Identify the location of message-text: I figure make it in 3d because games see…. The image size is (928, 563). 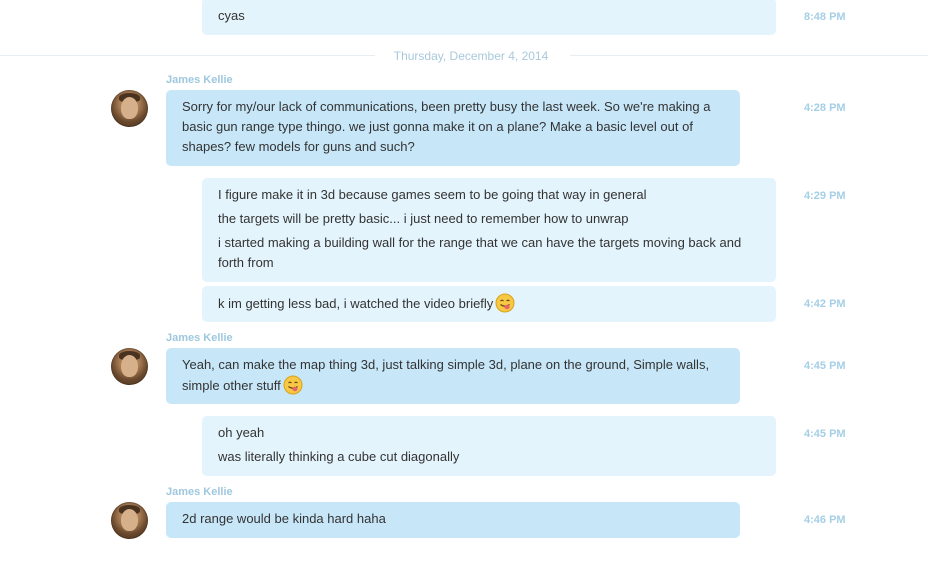
(432, 194).